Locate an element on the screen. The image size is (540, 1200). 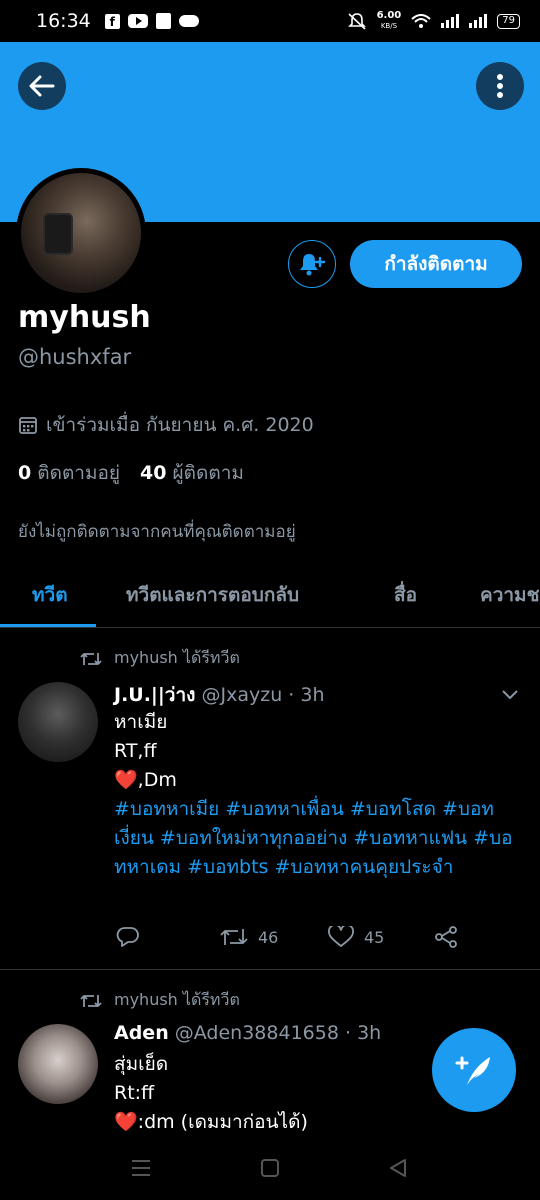
following-count-link: 0 ติดตามอยู่ is located at coordinates (69, 473).